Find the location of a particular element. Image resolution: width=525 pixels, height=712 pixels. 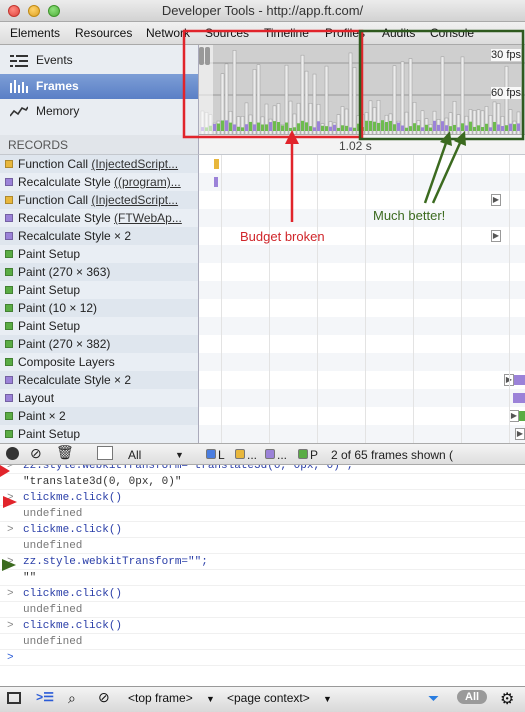

filter-funnel-icon: ⏷ is located at coordinates (433, 698).